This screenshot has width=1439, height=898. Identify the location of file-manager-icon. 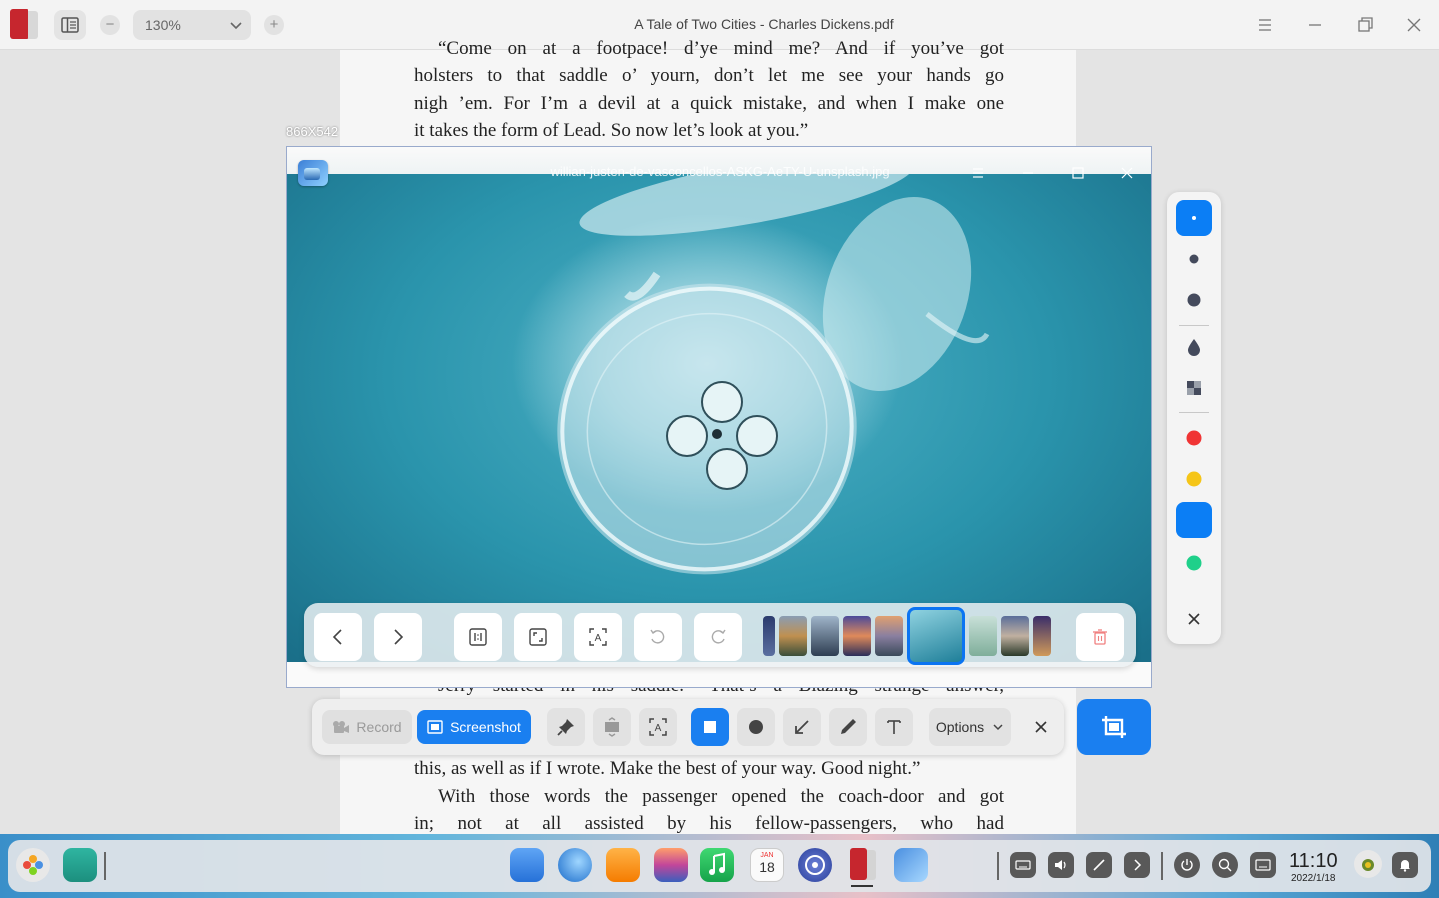
(527, 865).